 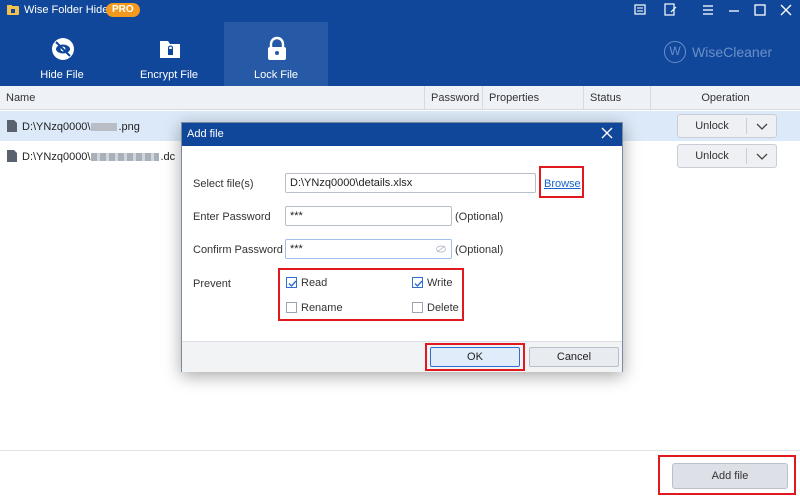 What do you see at coordinates (296, 249) in the screenshot?
I see `confirm-password-value: ***` at bounding box center [296, 249].